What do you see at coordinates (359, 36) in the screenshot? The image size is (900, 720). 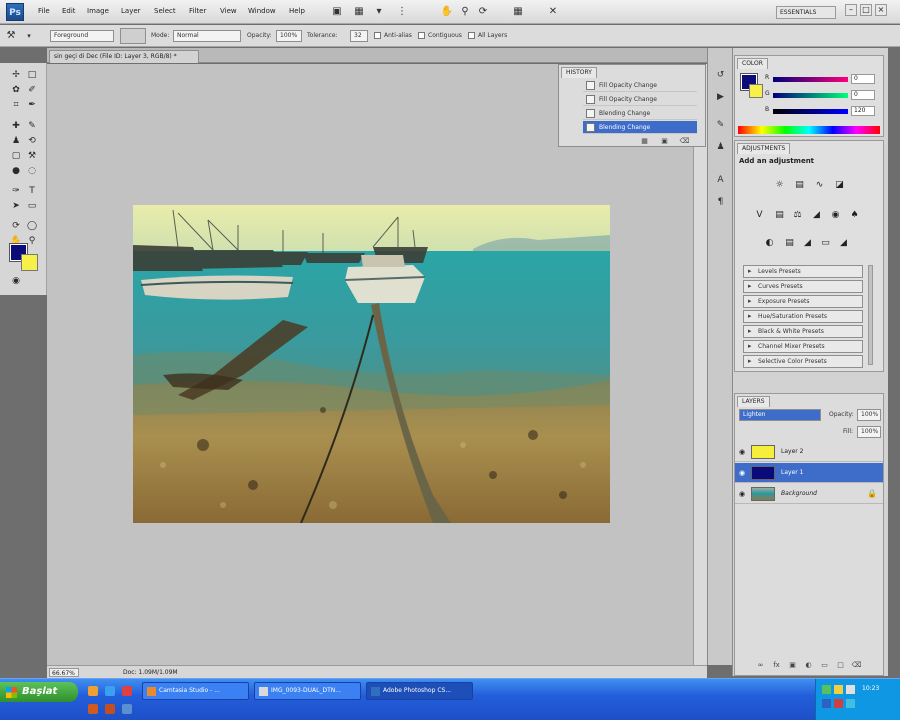 I see `tolerance-field: 32` at bounding box center [359, 36].